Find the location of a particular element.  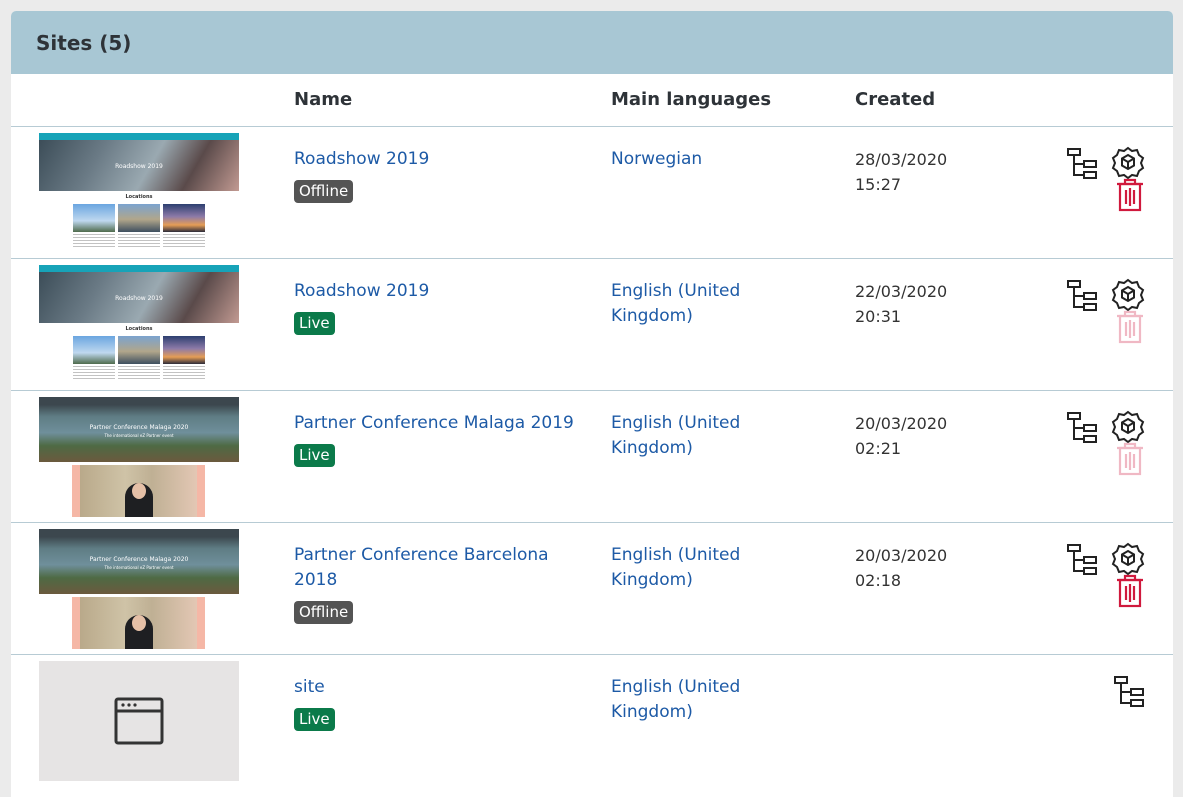

site-name-cell: Roadshow 2019 Offline is located at coordinates (434, 175).